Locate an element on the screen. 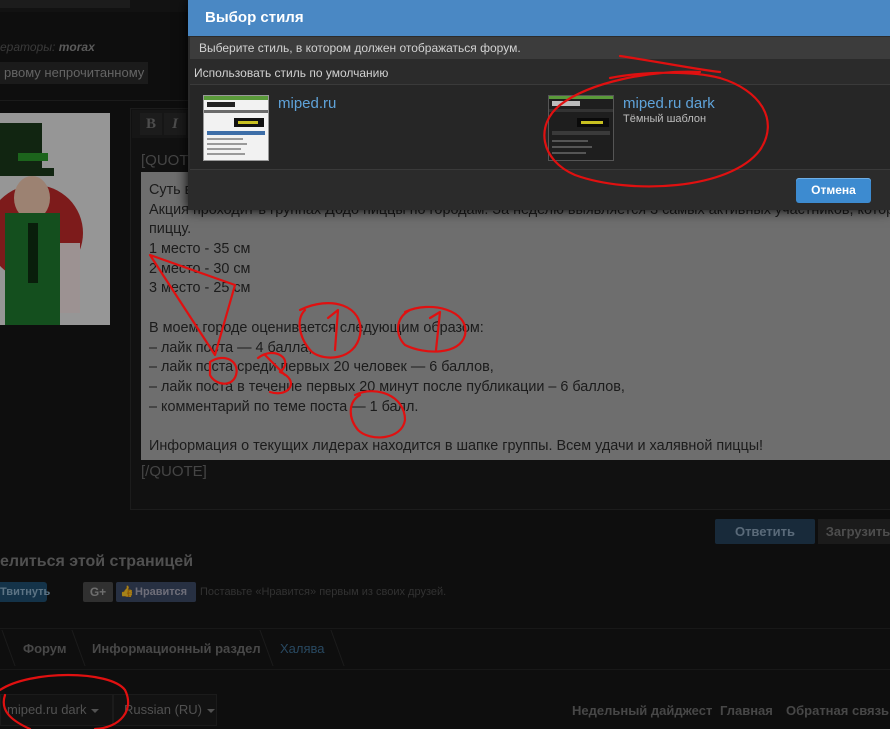  modal-title: Выбор стиля is located at coordinates (254, 17).